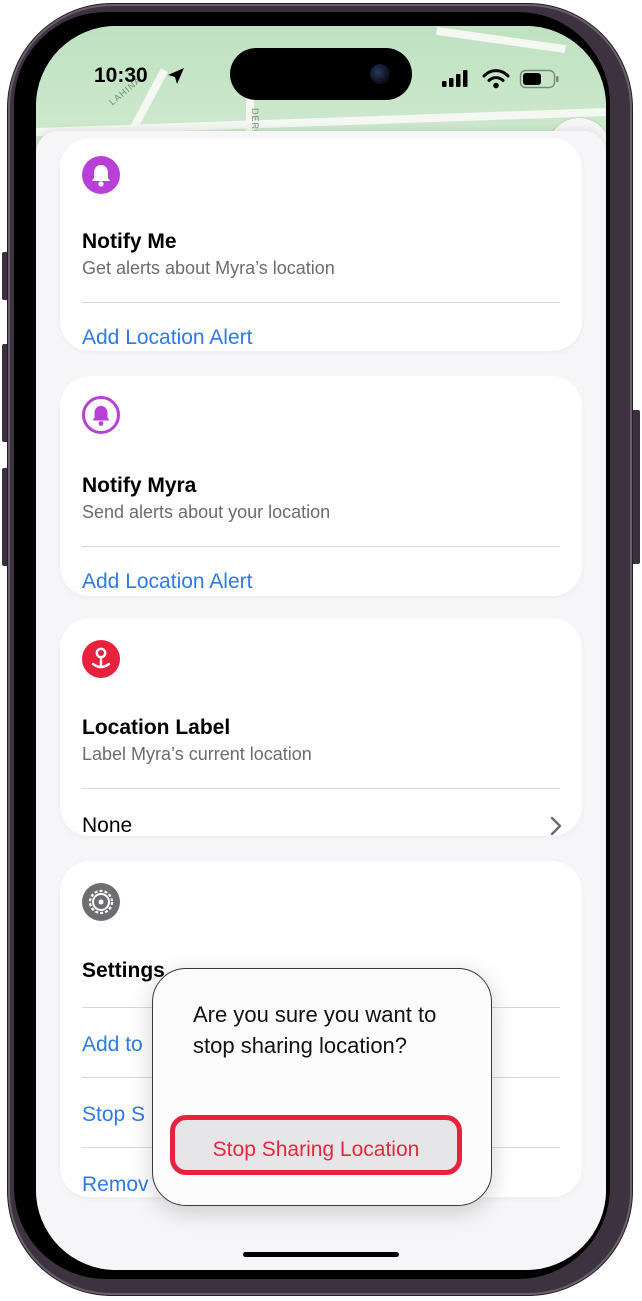 The width and height of the screenshot is (642, 1301). What do you see at coordinates (455, 78) in the screenshot?
I see `cellular-signal-icon` at bounding box center [455, 78].